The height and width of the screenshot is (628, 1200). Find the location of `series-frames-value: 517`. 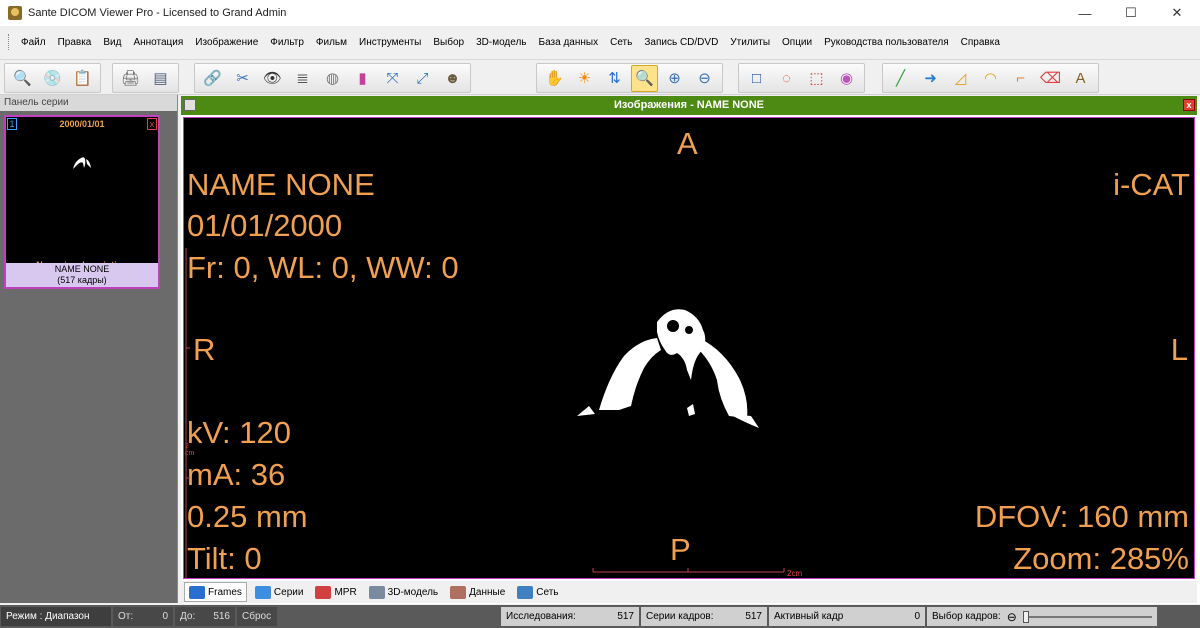

series-frames-value: 517 is located at coordinates (753, 616).